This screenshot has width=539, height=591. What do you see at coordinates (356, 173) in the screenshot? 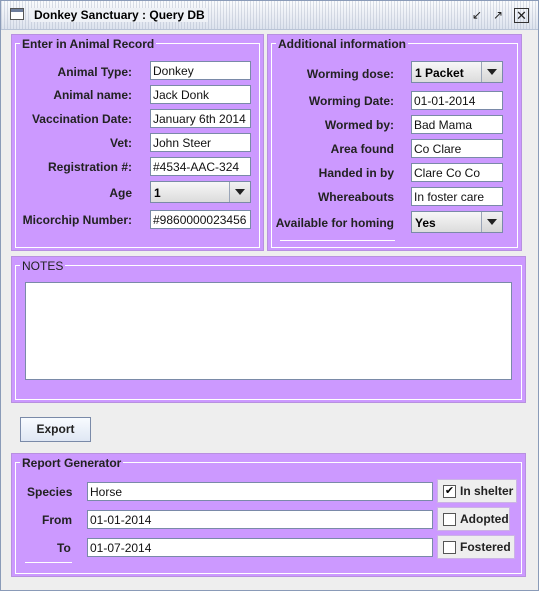
I see `handed-in-label: Handed in by` at bounding box center [356, 173].